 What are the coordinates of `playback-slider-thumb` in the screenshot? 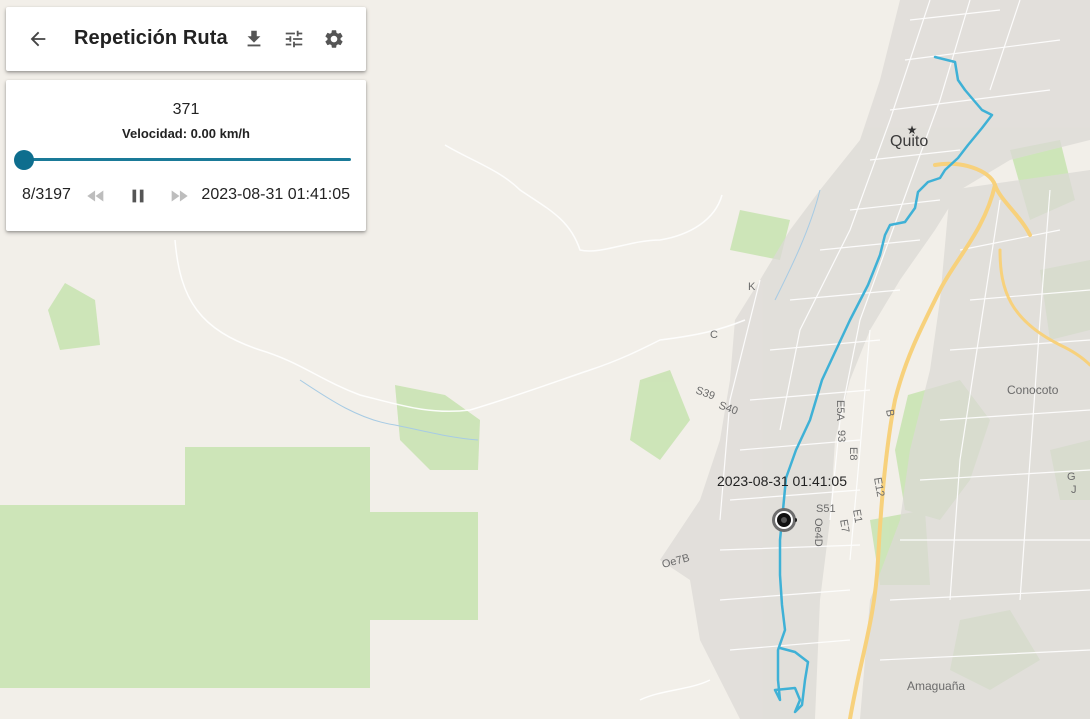 It's located at (23, 160).